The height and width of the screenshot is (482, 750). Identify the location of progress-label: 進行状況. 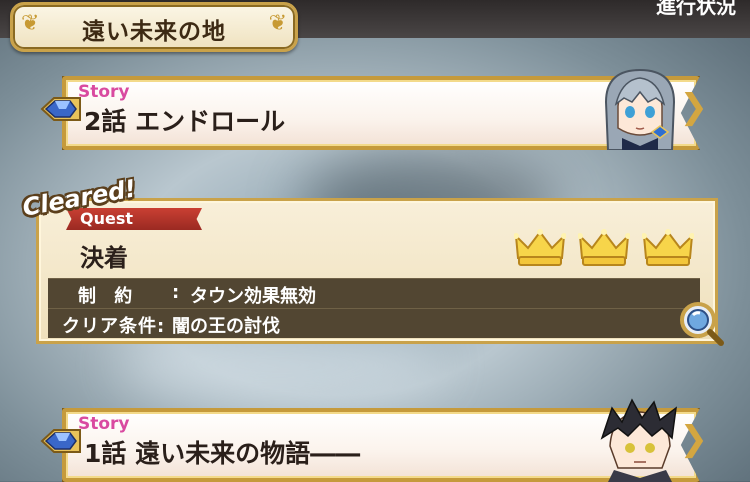
(696, 9).